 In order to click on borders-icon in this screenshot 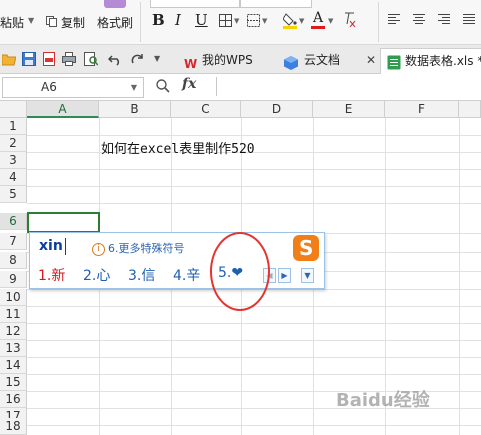, I will do `click(225, 20)`.